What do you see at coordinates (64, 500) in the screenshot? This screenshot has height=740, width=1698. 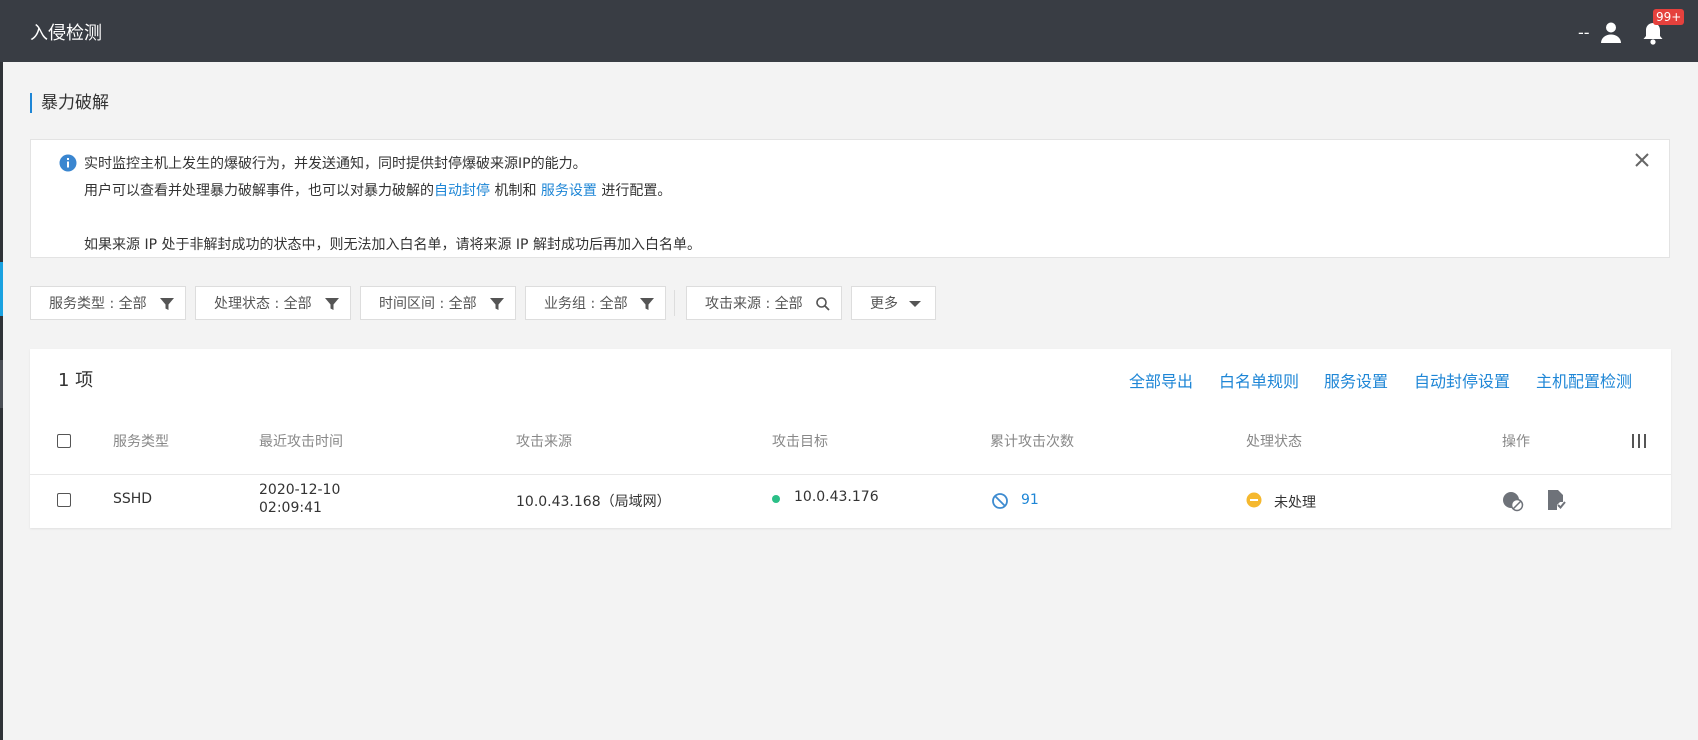 I see `row-checkbox` at bounding box center [64, 500].